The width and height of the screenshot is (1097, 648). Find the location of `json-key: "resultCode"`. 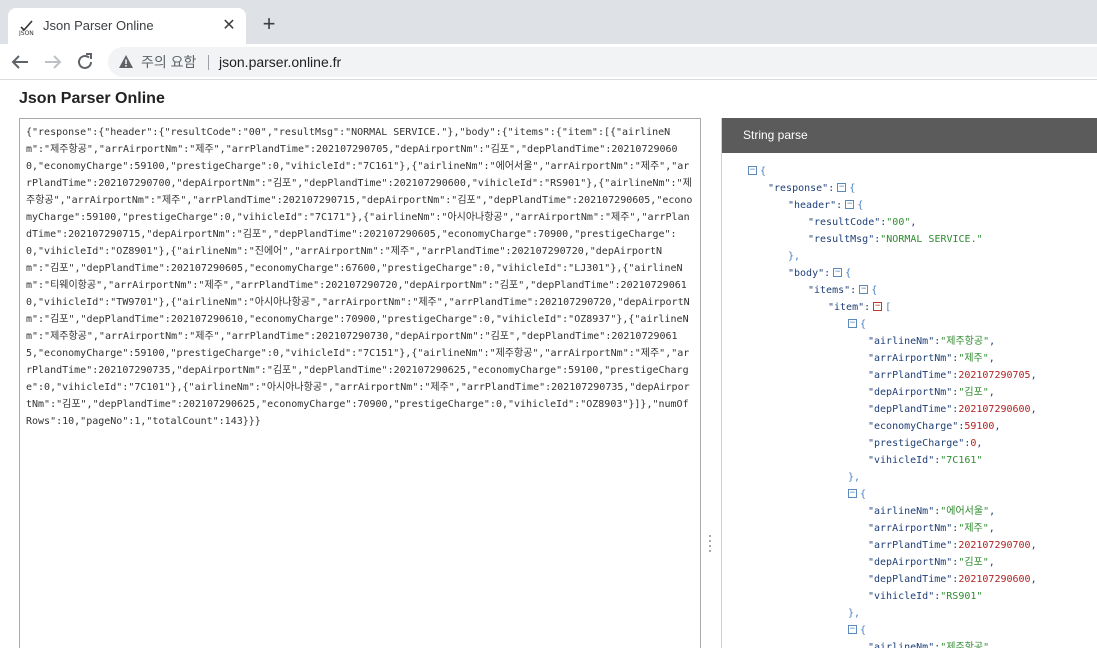

json-key: "resultCode" is located at coordinates (844, 222).